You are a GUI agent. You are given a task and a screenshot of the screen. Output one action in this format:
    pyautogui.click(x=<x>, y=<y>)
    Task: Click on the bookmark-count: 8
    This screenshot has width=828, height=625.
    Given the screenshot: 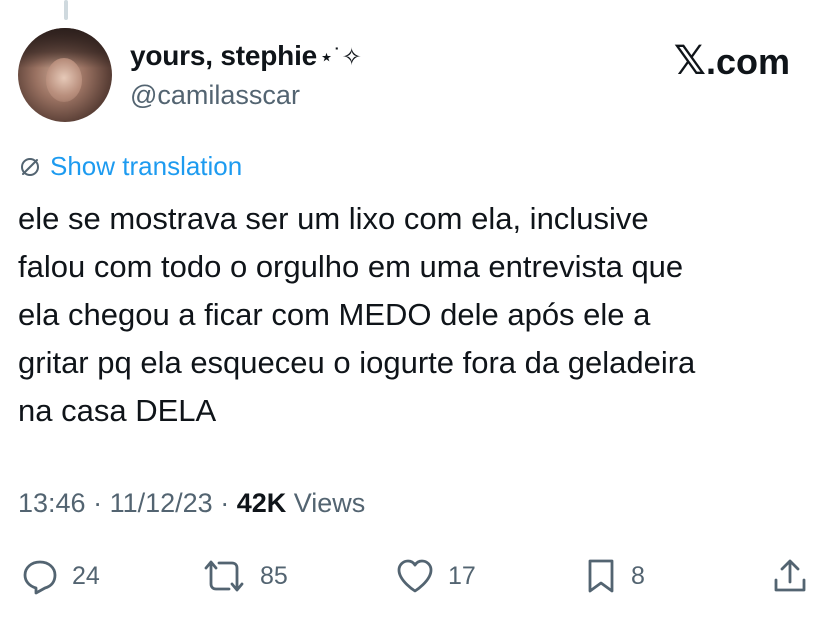 What is the action you would take?
    pyautogui.click(x=638, y=575)
    